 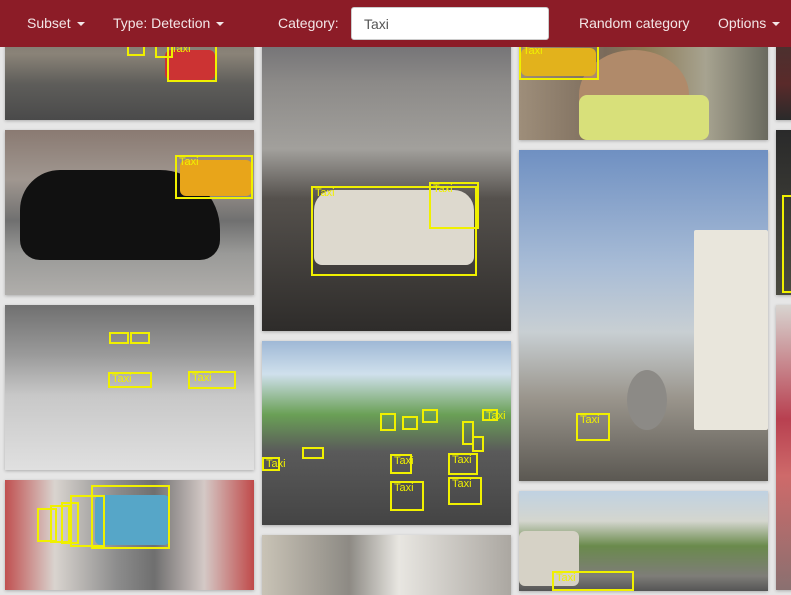 I want to click on result-image-2: Taxi, so click(x=129, y=212).